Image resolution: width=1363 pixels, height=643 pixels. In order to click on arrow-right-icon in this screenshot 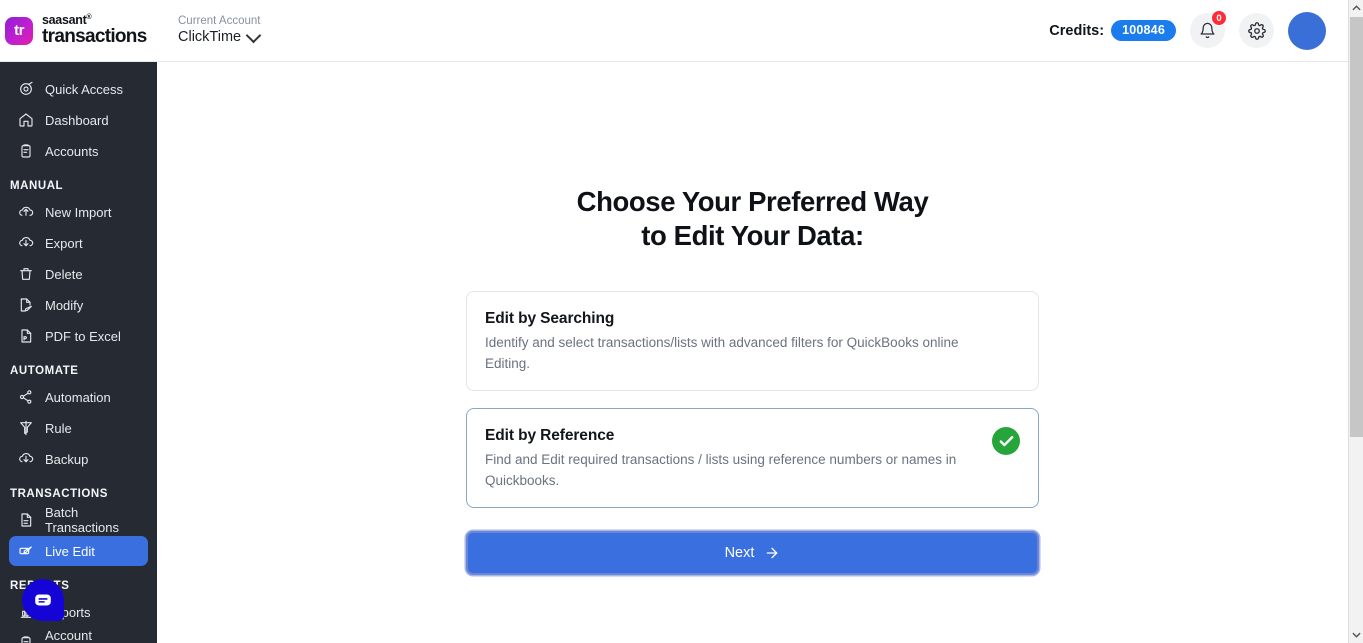, I will do `click(772, 553)`.